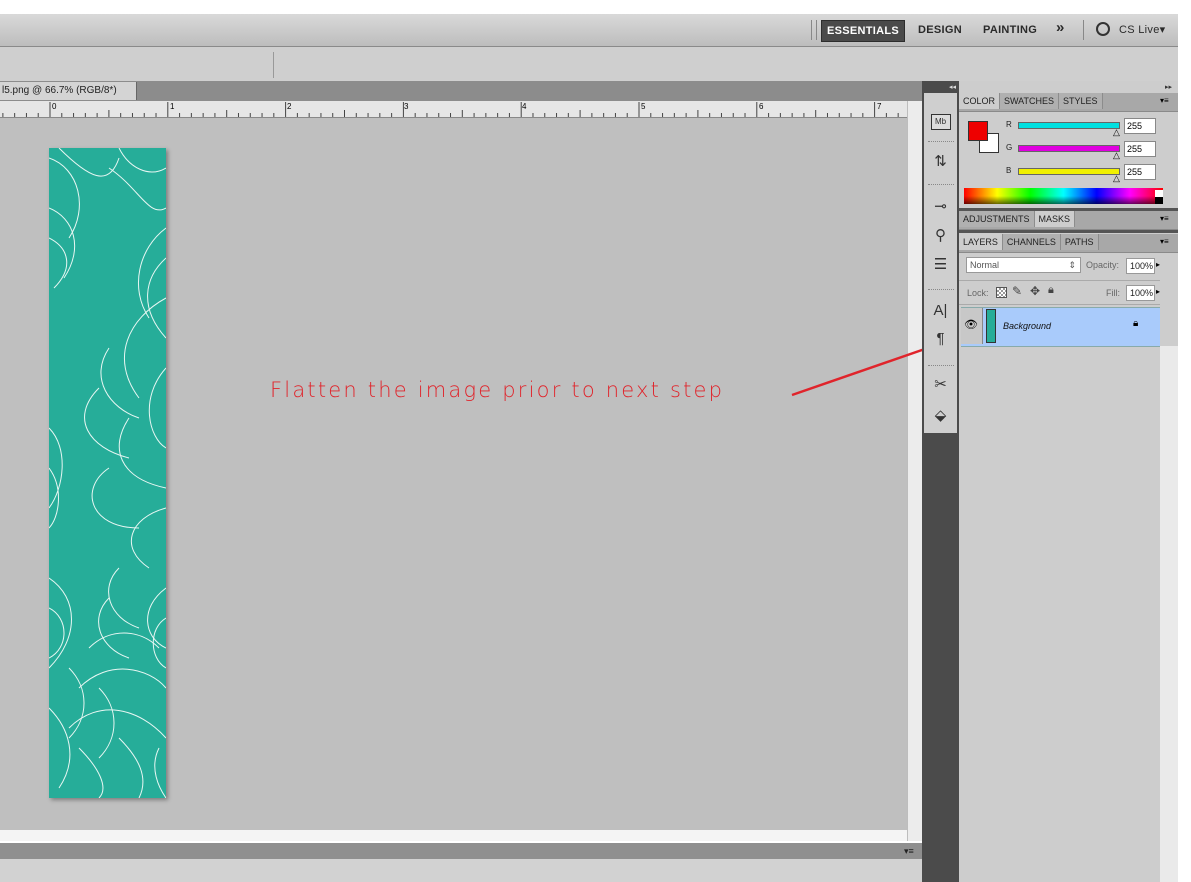 The image size is (1191, 882). I want to click on tool-presets-icon: ☰, so click(940, 265).